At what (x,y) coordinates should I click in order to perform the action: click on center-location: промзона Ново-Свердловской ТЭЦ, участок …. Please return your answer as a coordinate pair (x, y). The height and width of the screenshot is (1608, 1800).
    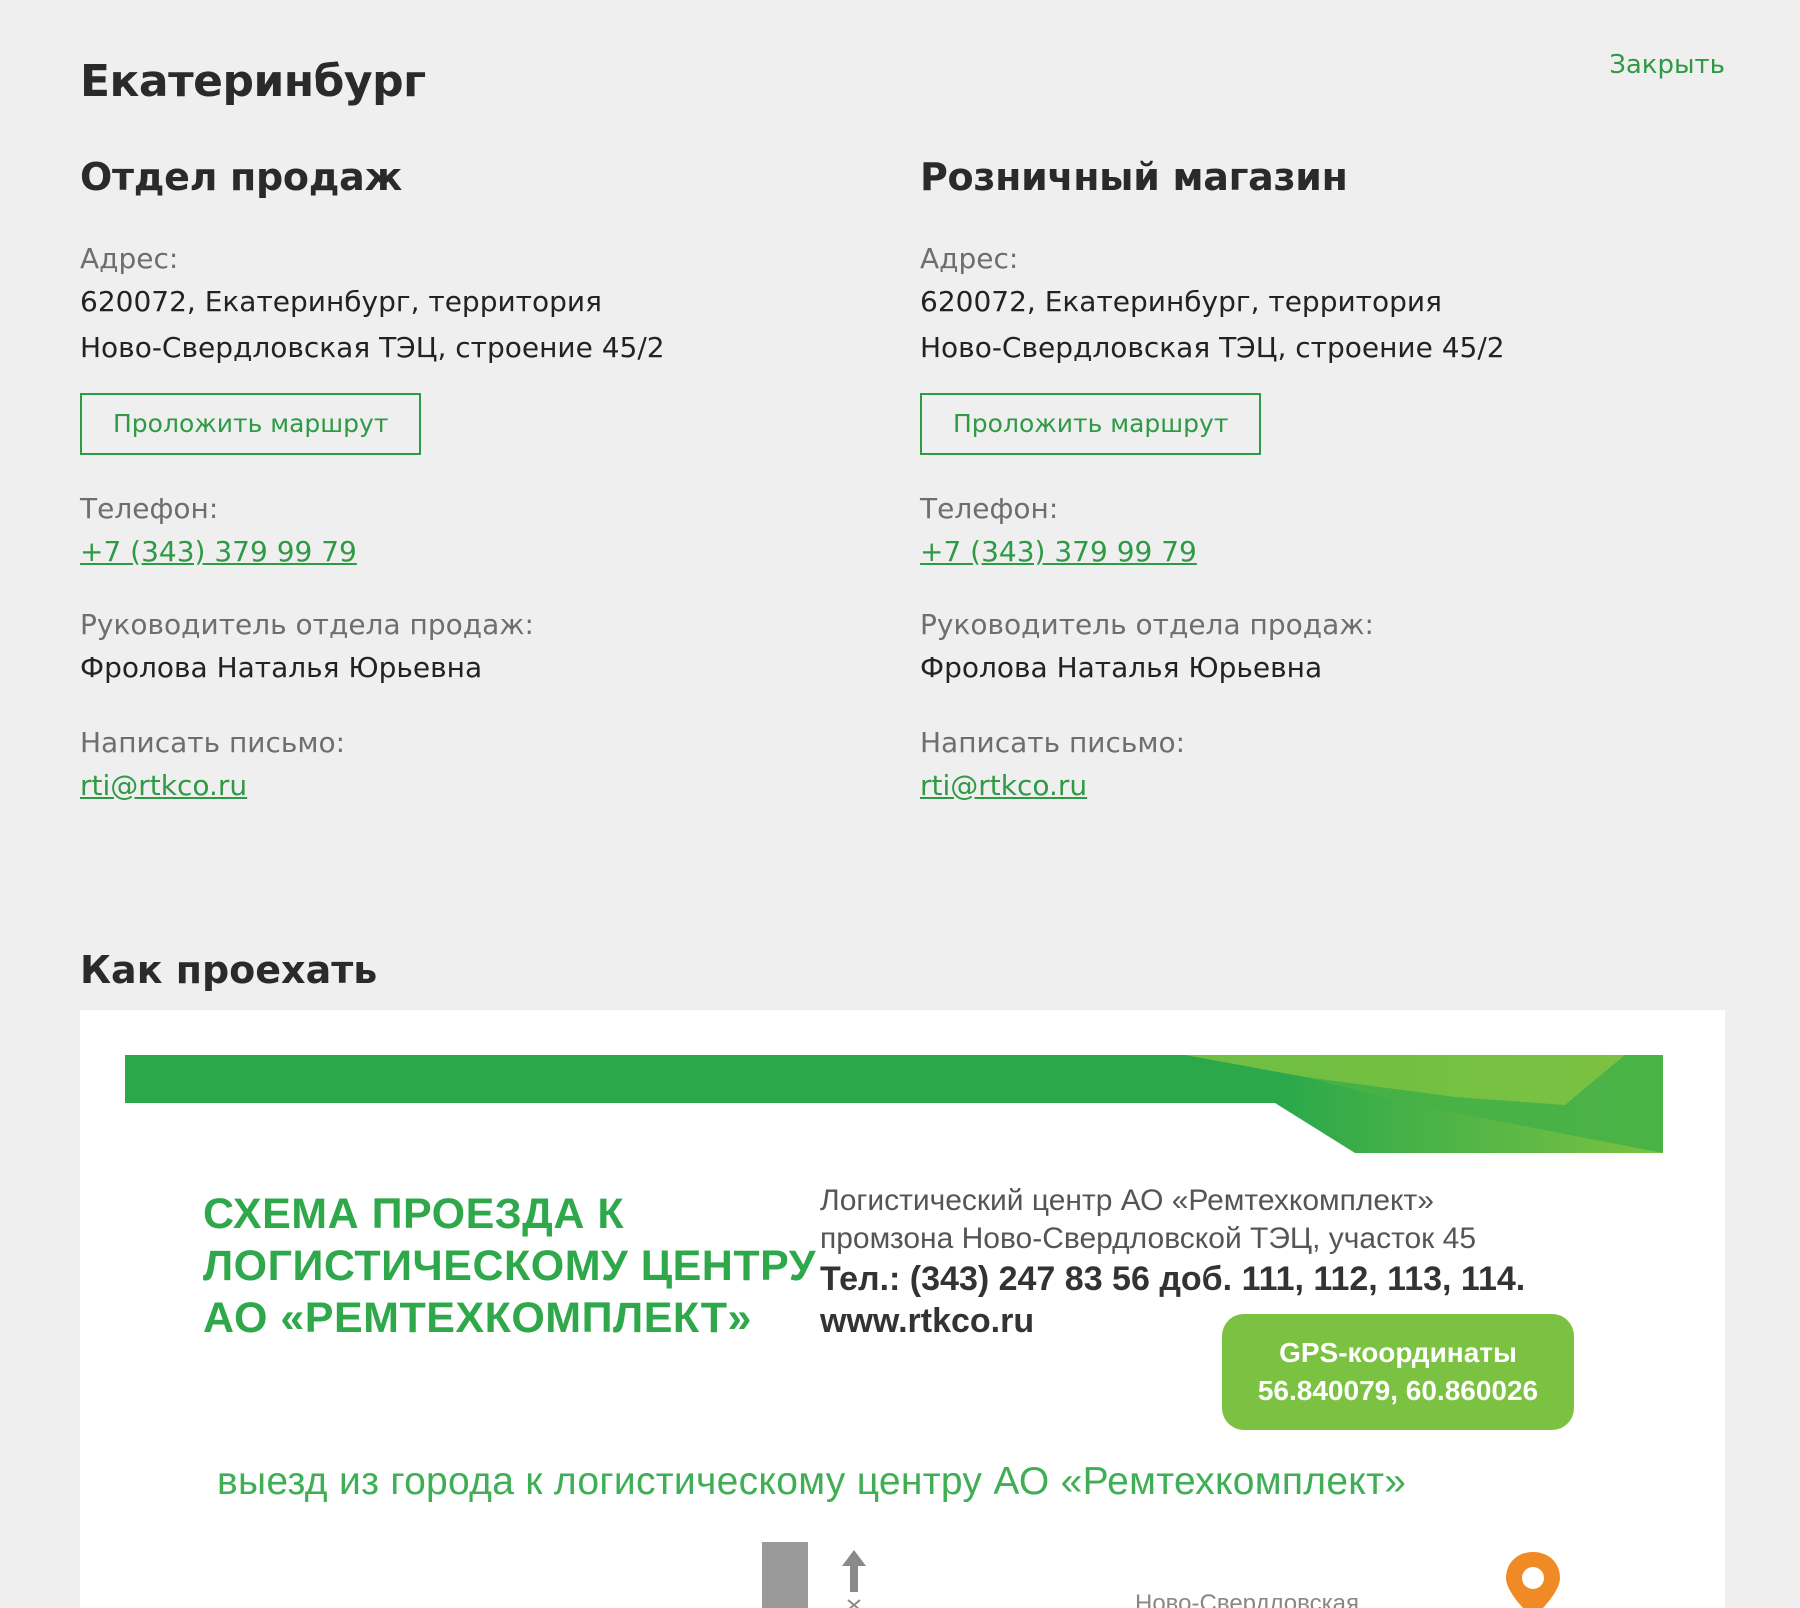
    Looking at the image, I should click on (1148, 1238).